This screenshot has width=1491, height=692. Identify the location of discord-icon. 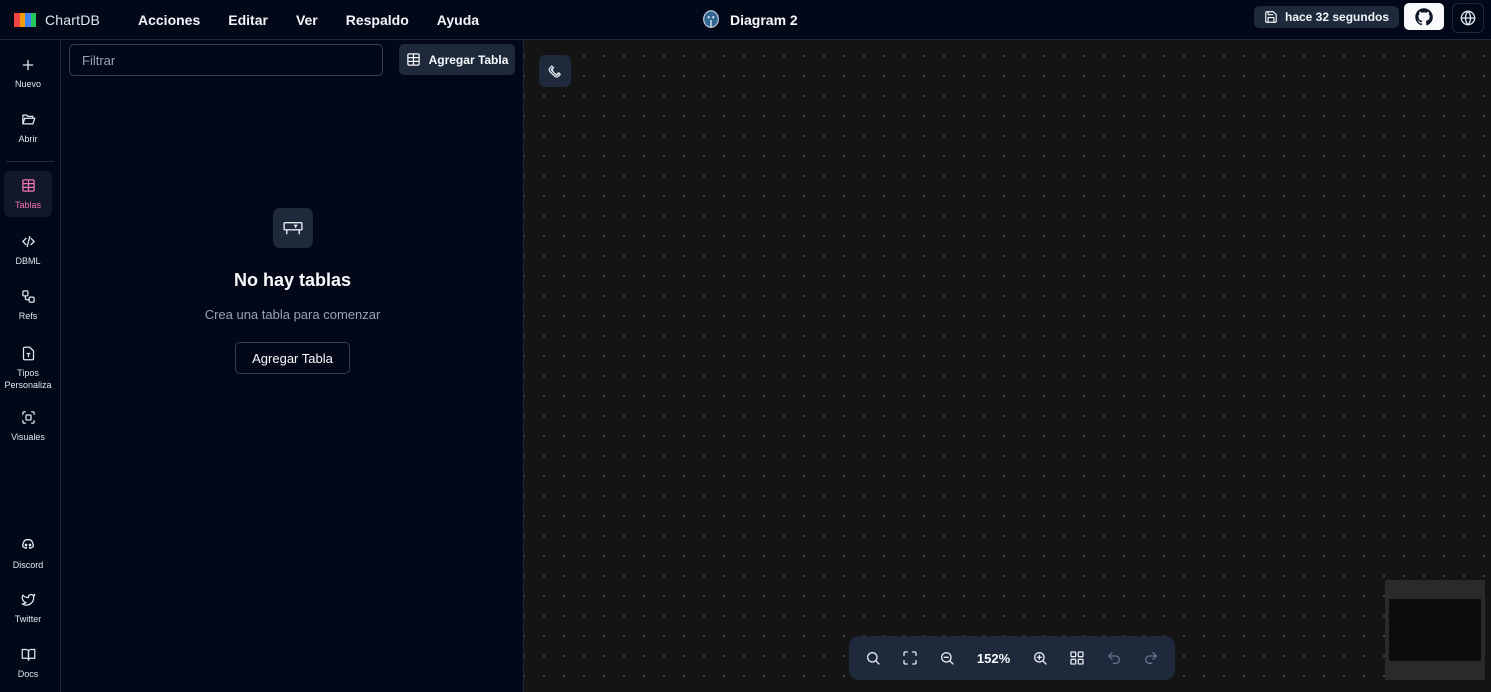
(28, 544).